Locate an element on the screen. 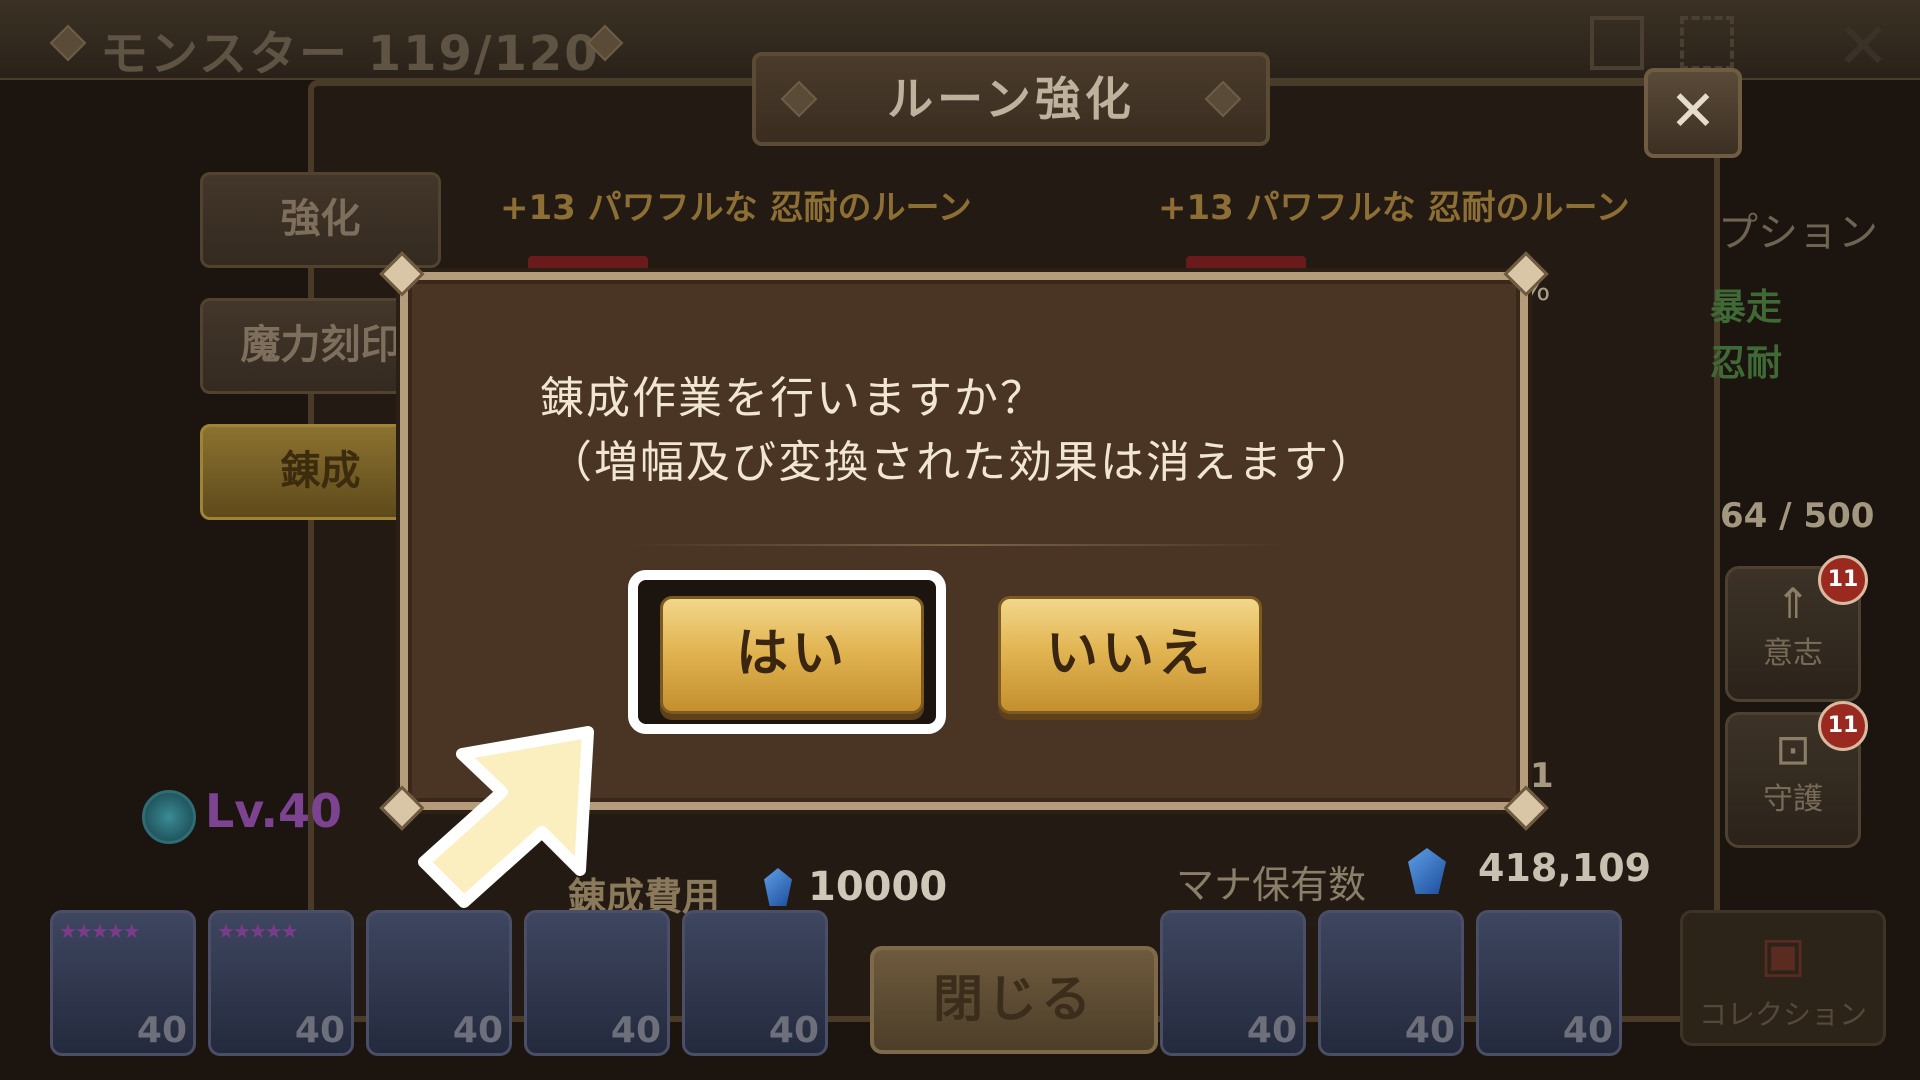 The width and height of the screenshot is (1920, 1080). collection-icon: ▣ is located at coordinates (1783, 955).